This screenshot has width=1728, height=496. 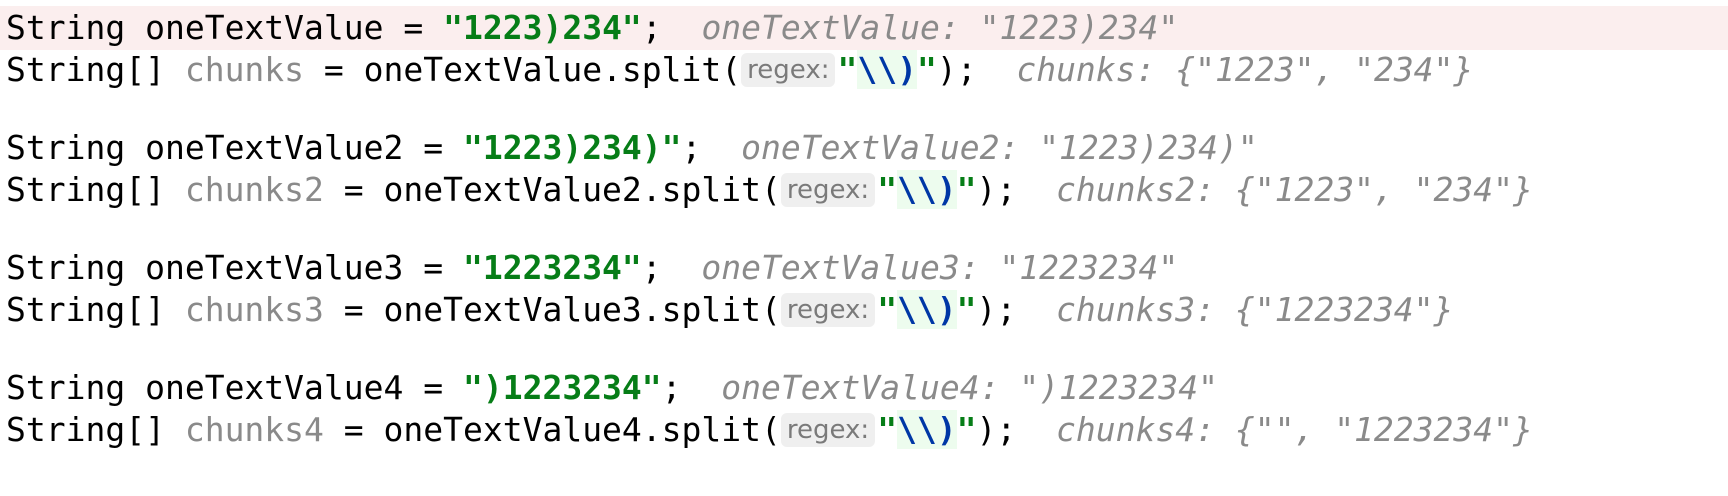 I want to click on string-literal: "1223)234", so click(x=542, y=27).